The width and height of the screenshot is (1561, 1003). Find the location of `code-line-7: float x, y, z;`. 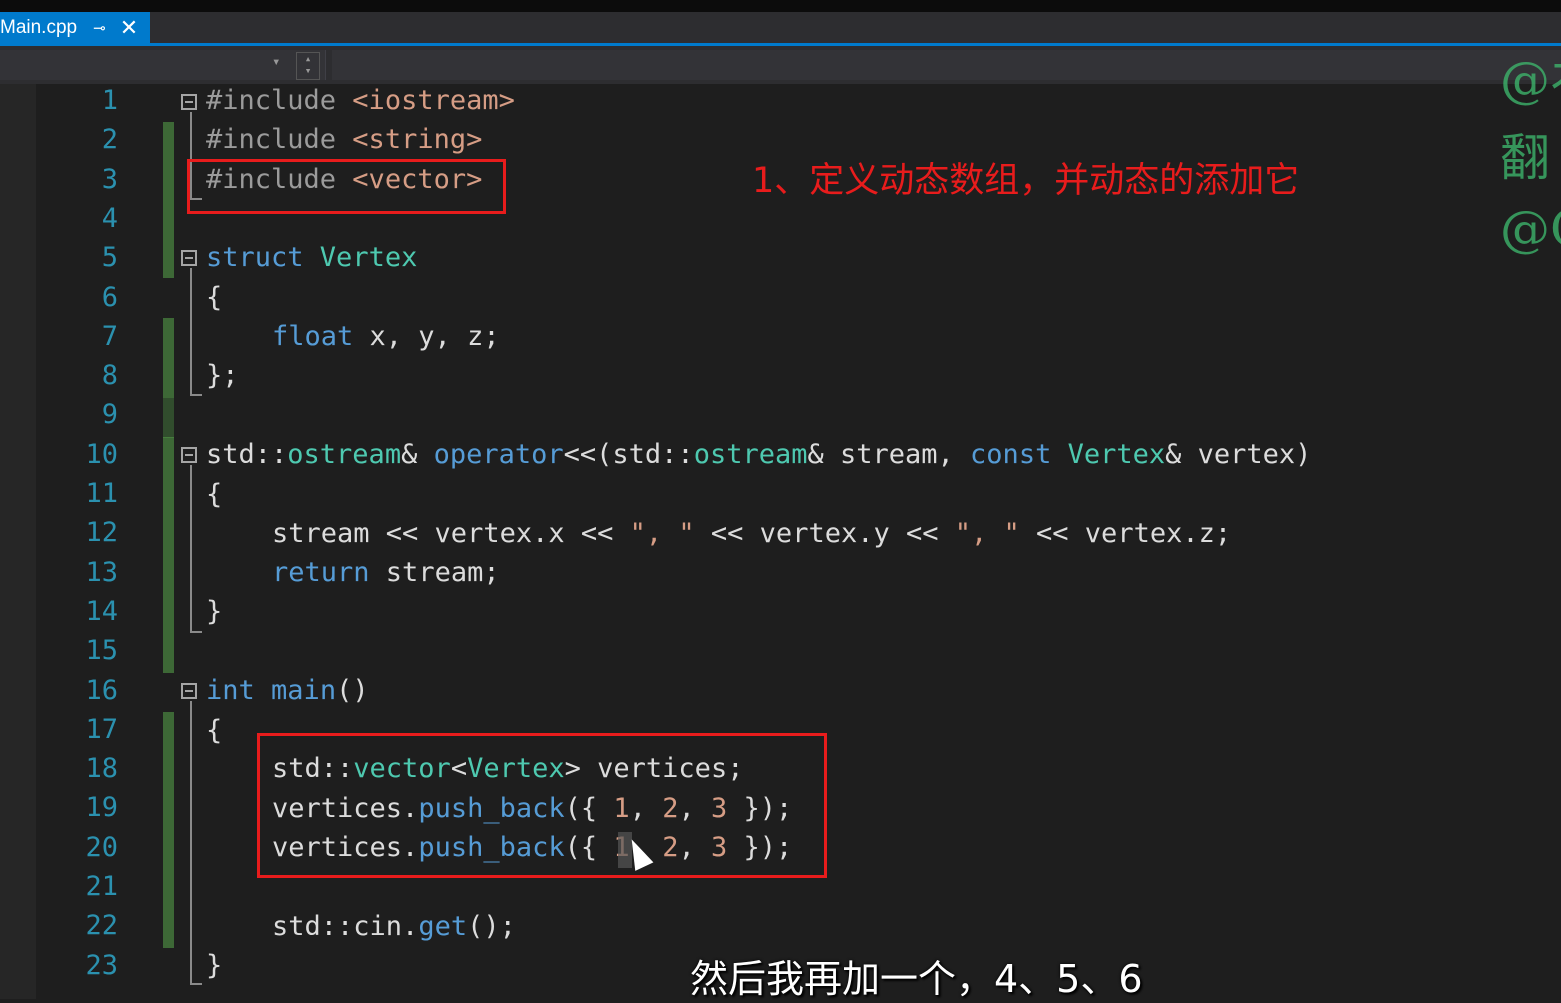

code-line-7: float x, y, z; is located at coordinates (386, 337).